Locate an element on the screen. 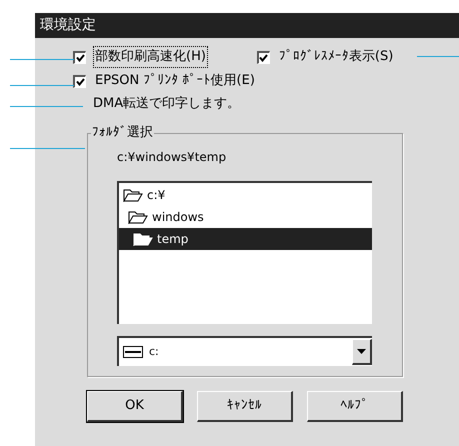 The width and height of the screenshot is (459, 446). folder-item: c:¥ is located at coordinates (245, 195).